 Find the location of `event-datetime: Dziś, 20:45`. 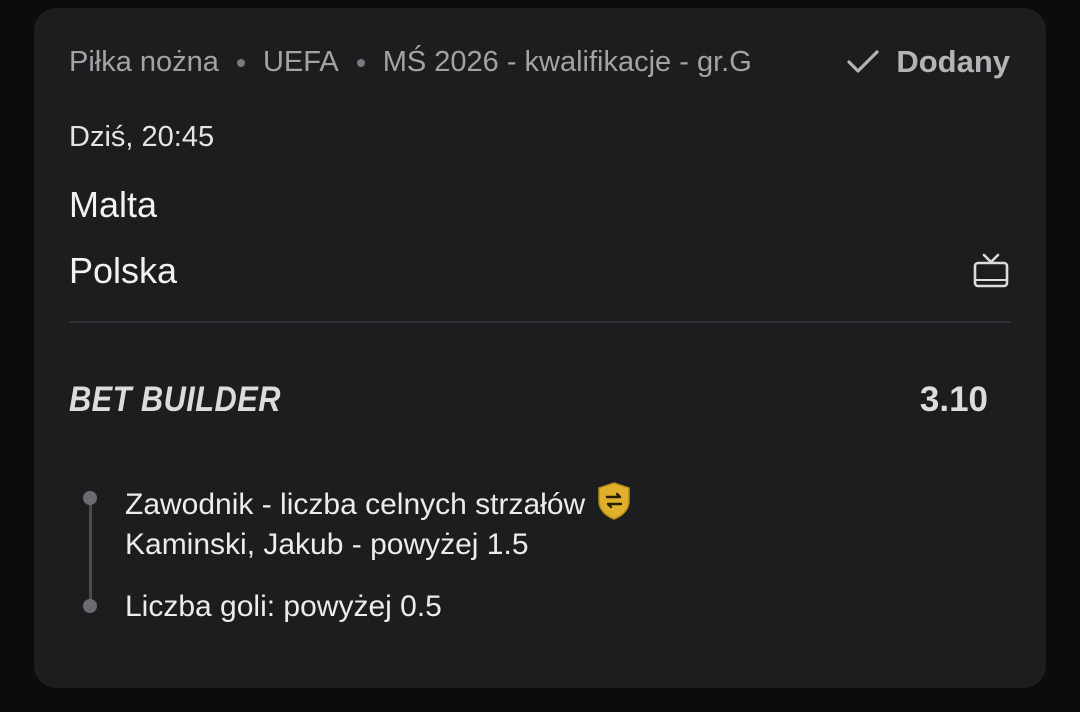

event-datetime: Dziś, 20:45 is located at coordinates (142, 137).